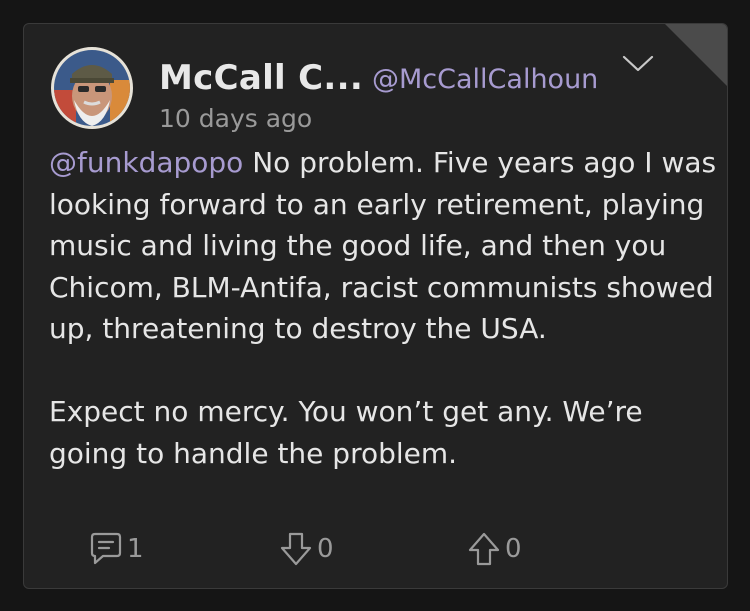 The height and width of the screenshot is (611, 750). Describe the element at coordinates (696, 55) in the screenshot. I see `corner-fold` at that location.